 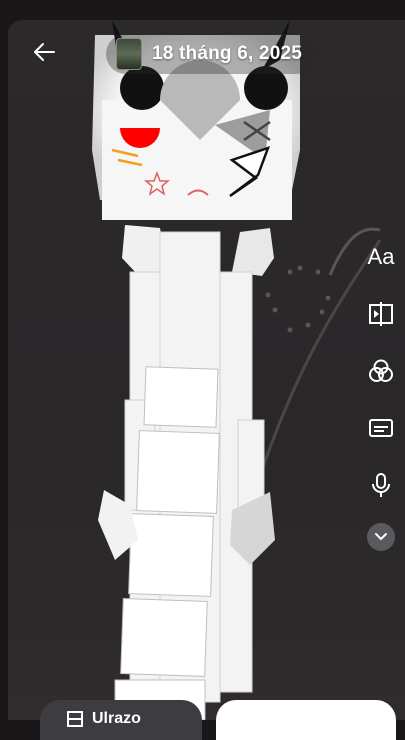 I want to click on text-icon: Aa, so click(x=381, y=256).